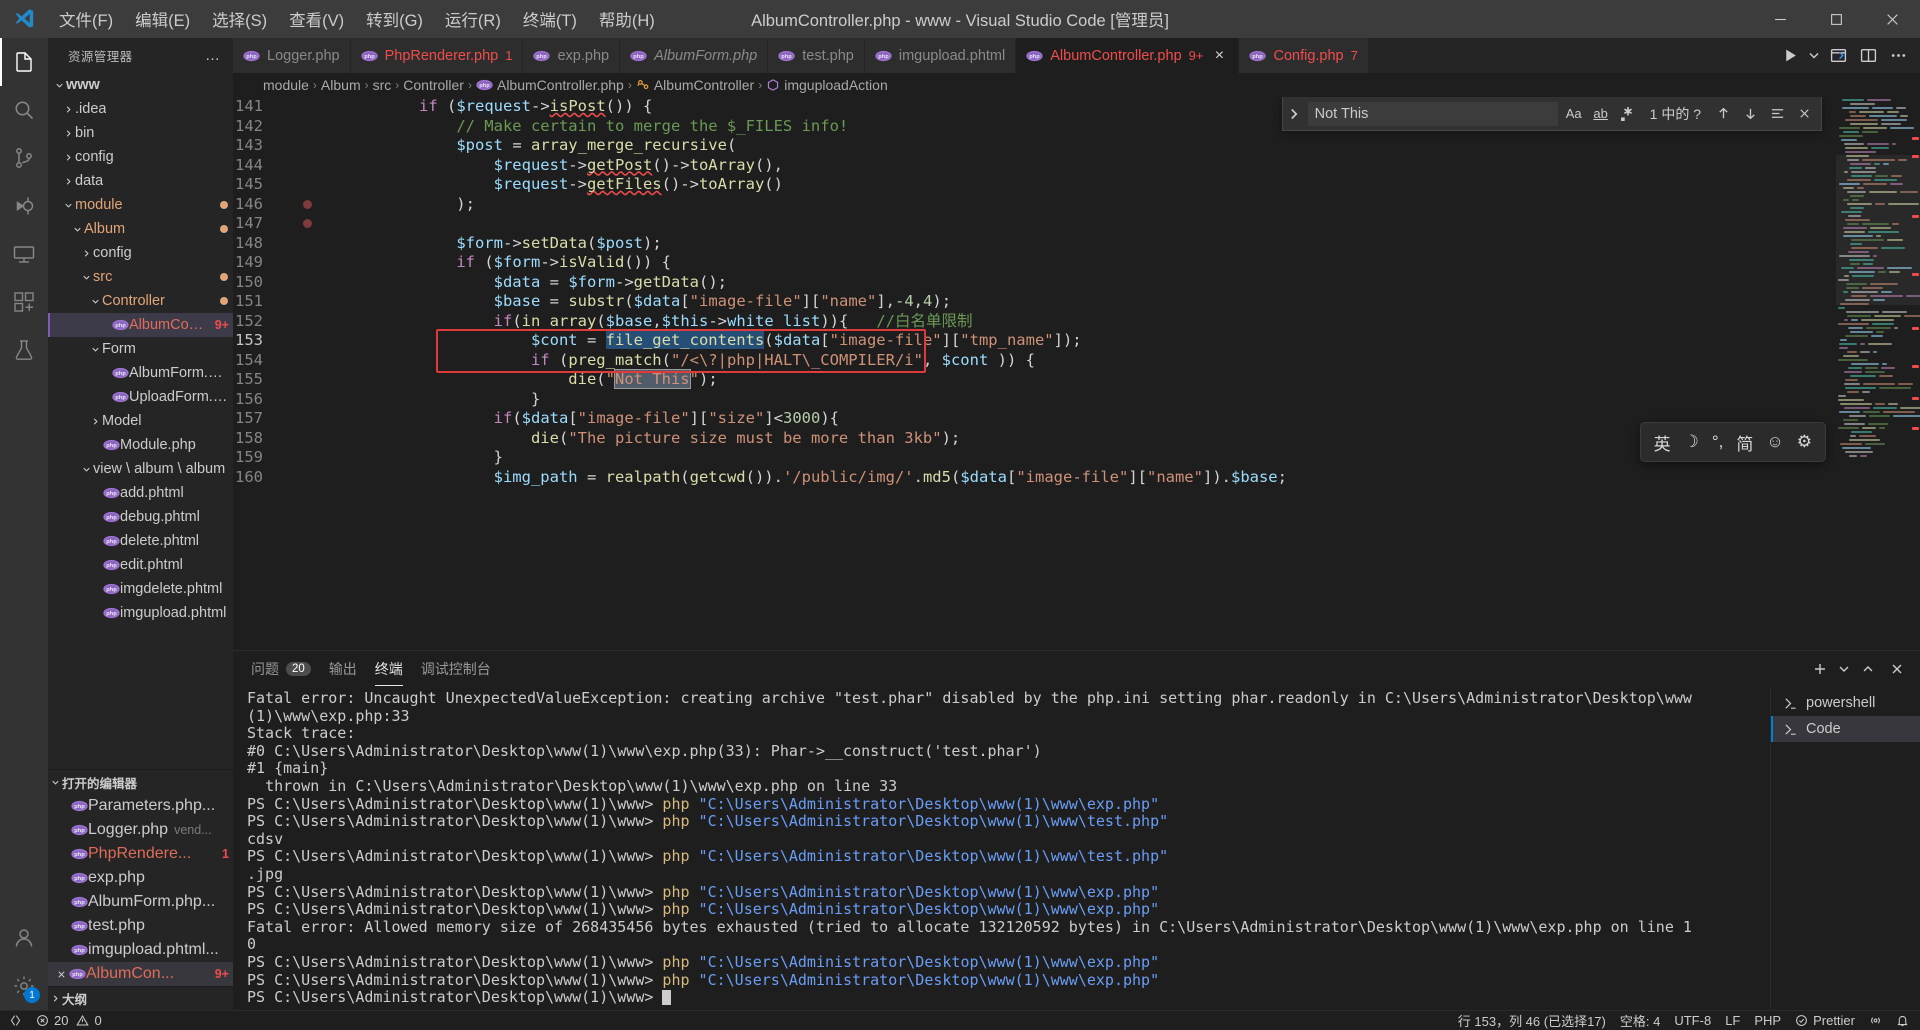 Image resolution: width=1920 pixels, height=1030 pixels. I want to click on ime-moon-icon: ☽, so click(1691, 442).